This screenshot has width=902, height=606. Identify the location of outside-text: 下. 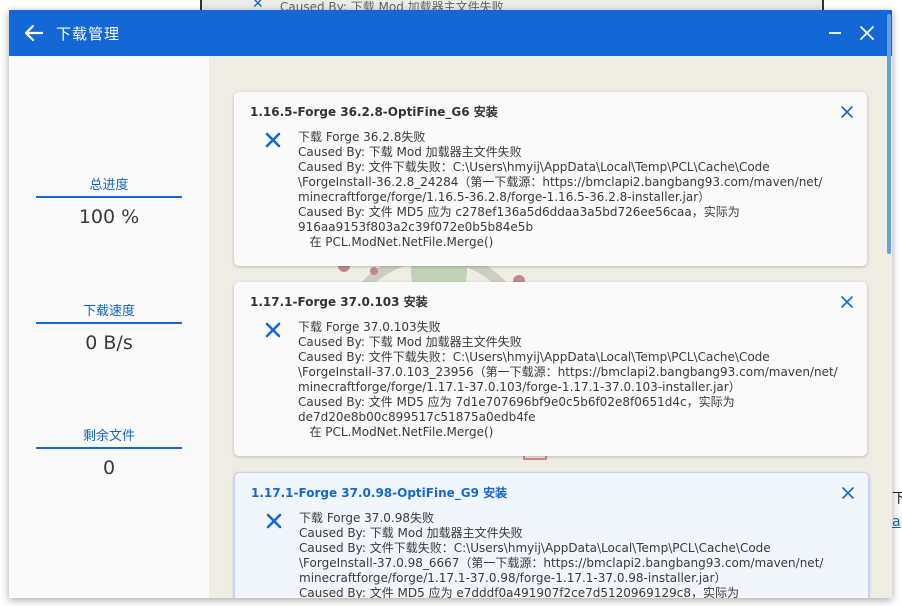
(897, 499).